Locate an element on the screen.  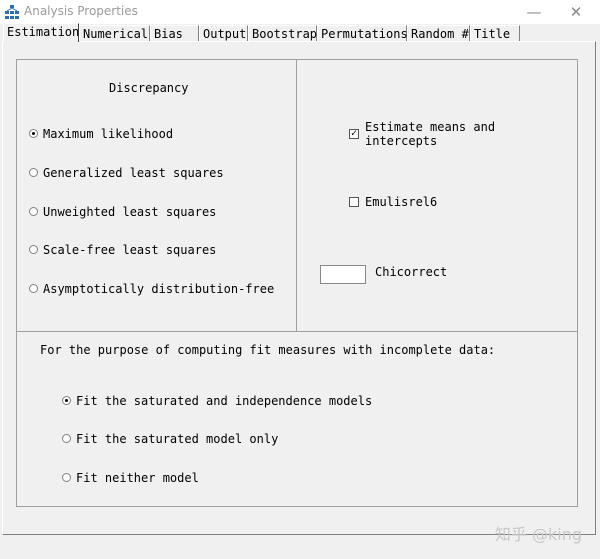
chicorrect-input is located at coordinates (343, 274).